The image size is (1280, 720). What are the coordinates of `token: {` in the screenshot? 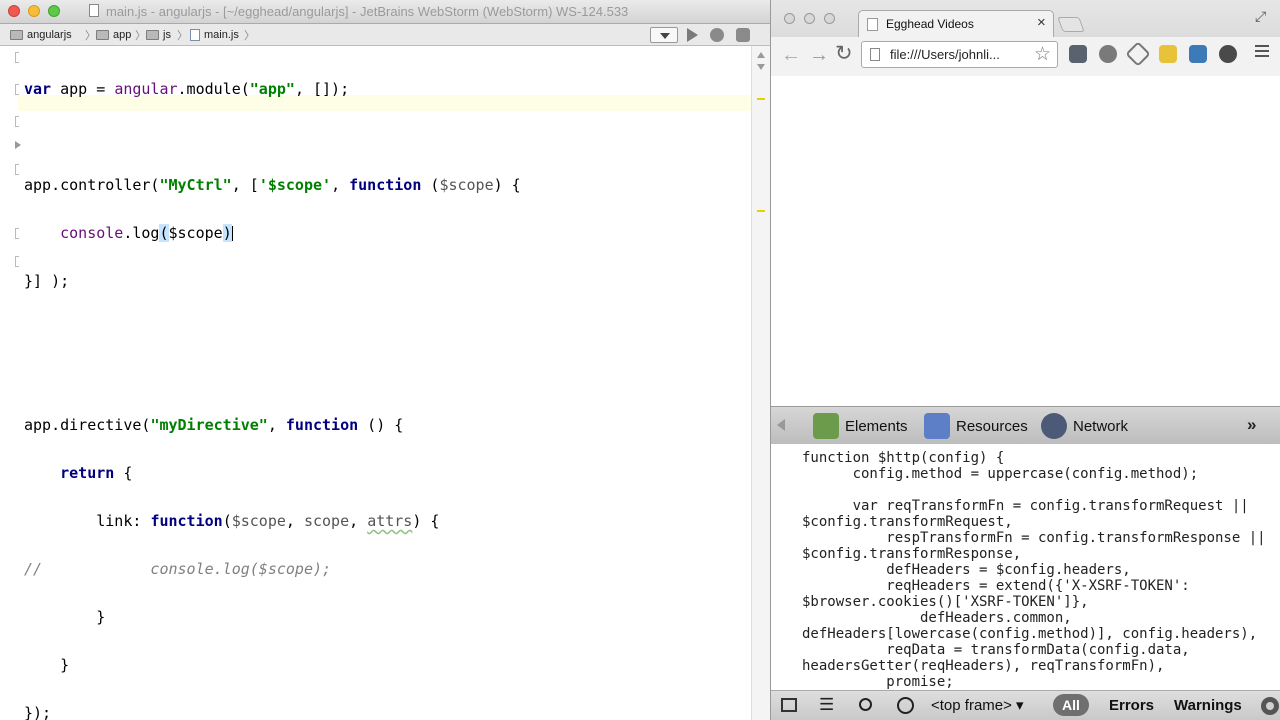 It's located at (123, 473).